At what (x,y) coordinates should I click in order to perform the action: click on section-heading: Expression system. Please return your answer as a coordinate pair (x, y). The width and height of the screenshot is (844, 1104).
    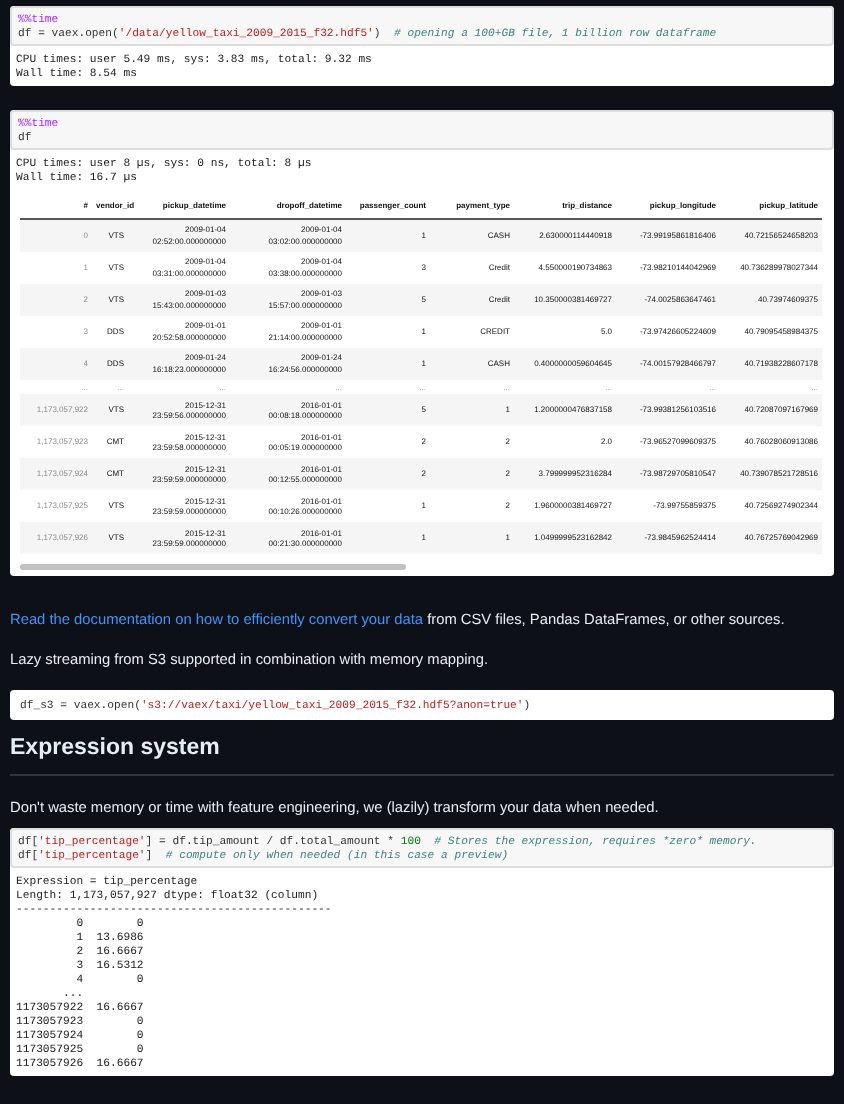
    Looking at the image, I should click on (115, 749).